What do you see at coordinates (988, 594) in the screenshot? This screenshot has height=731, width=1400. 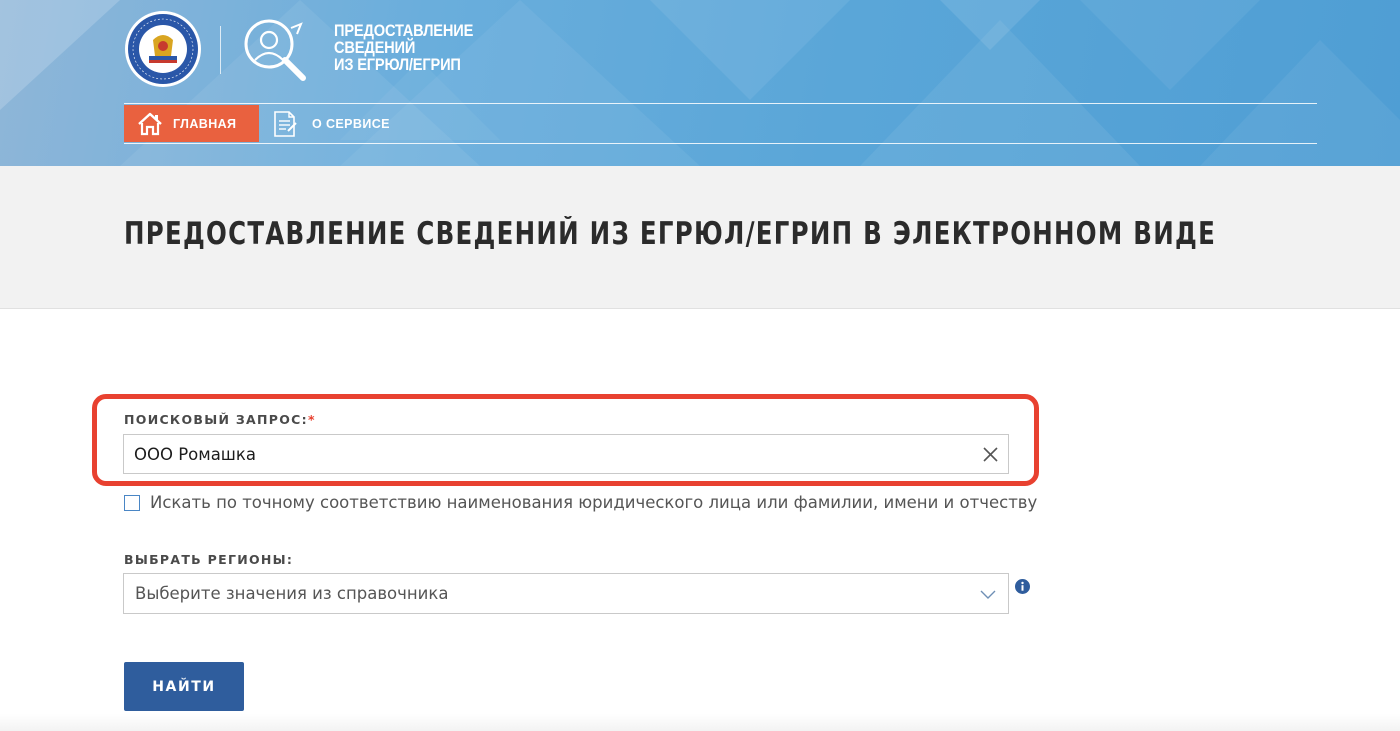 I see `chevron-down-icon` at bounding box center [988, 594].